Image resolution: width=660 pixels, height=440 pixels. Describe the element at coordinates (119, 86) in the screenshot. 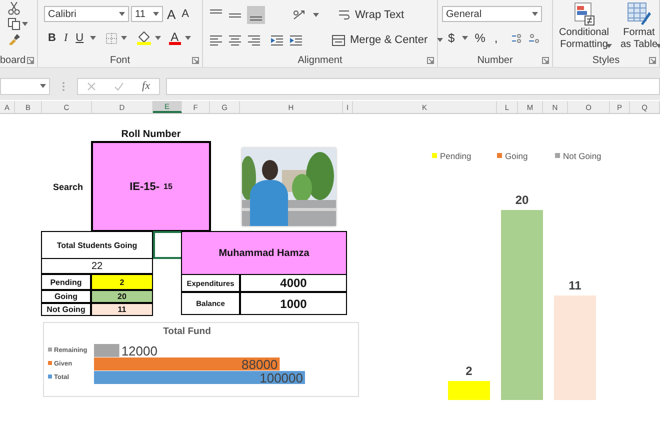

I see `enter-check-icon` at that location.